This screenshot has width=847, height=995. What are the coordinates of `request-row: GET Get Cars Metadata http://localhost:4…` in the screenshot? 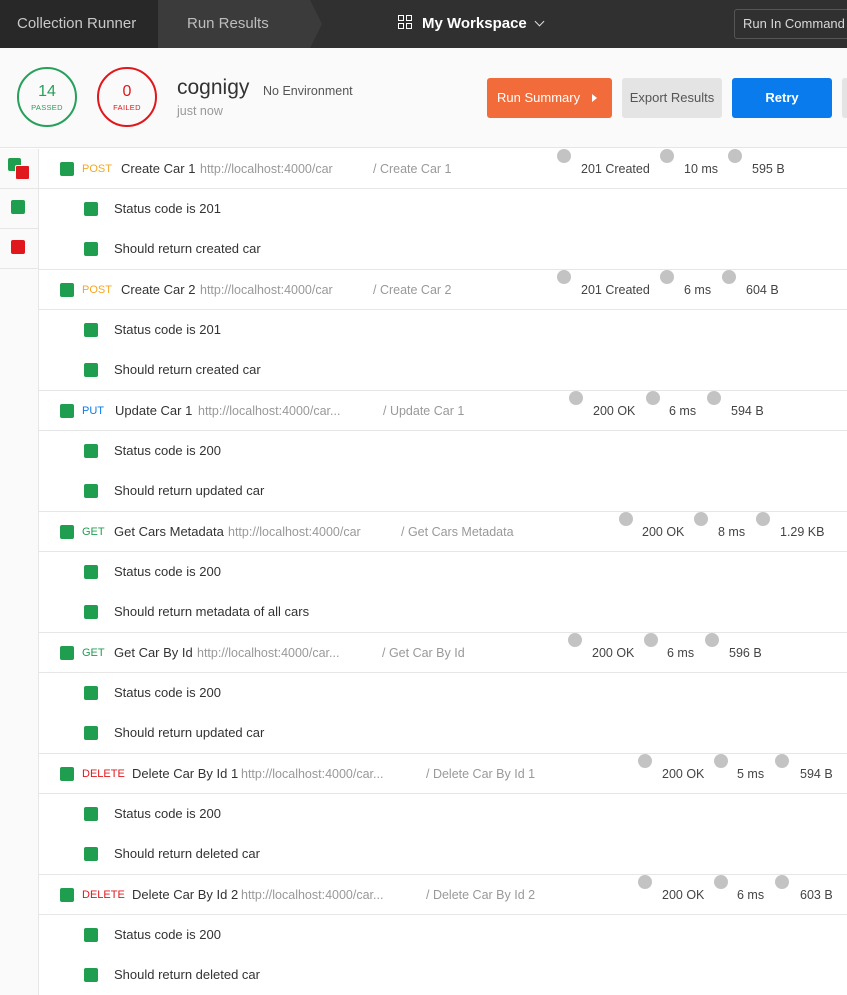 It's located at (443, 532).